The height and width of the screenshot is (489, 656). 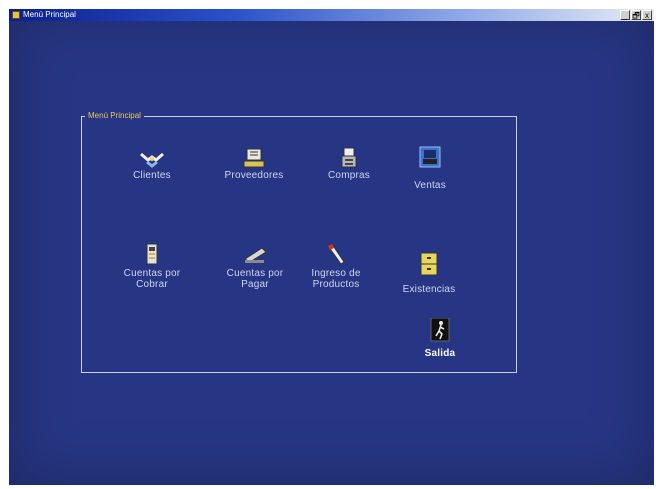 I want to click on menu-item-ventas: Ventas, so click(x=430, y=168).